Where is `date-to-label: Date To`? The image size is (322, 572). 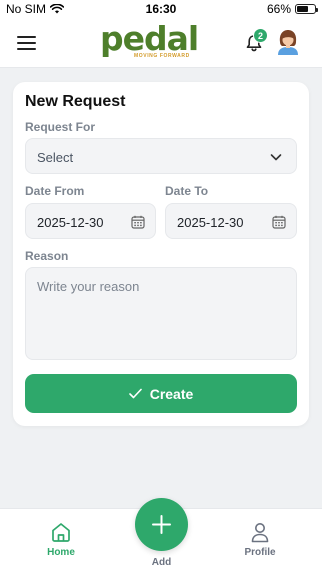 date-to-label: Date To is located at coordinates (187, 191).